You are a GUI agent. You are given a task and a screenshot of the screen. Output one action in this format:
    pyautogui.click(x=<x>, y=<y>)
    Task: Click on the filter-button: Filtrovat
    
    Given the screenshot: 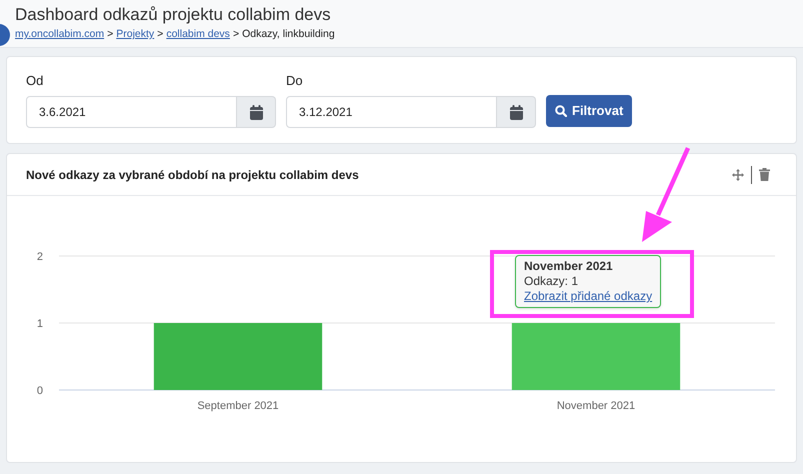 What is the action you would take?
    pyautogui.click(x=589, y=111)
    